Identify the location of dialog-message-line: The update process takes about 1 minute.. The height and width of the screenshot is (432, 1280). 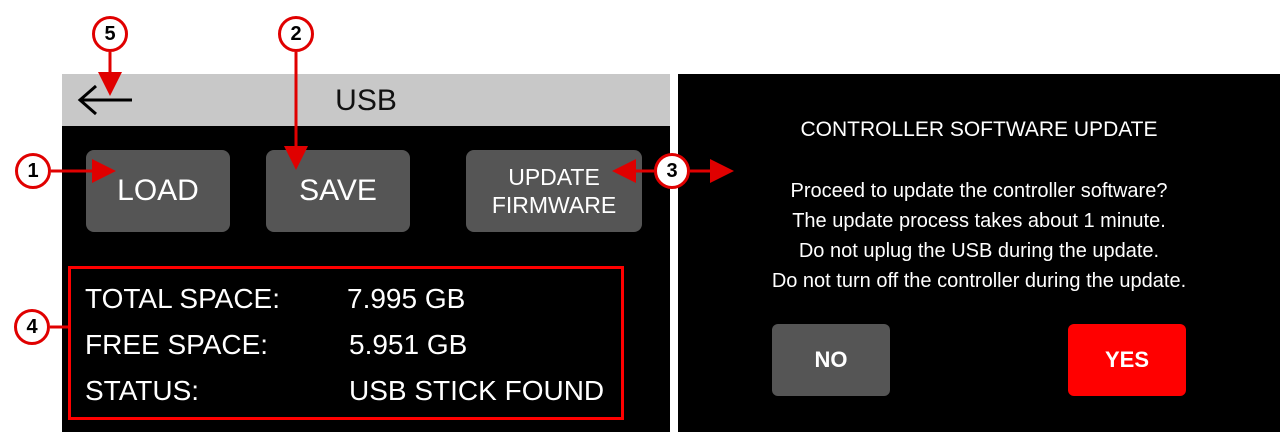
(979, 221).